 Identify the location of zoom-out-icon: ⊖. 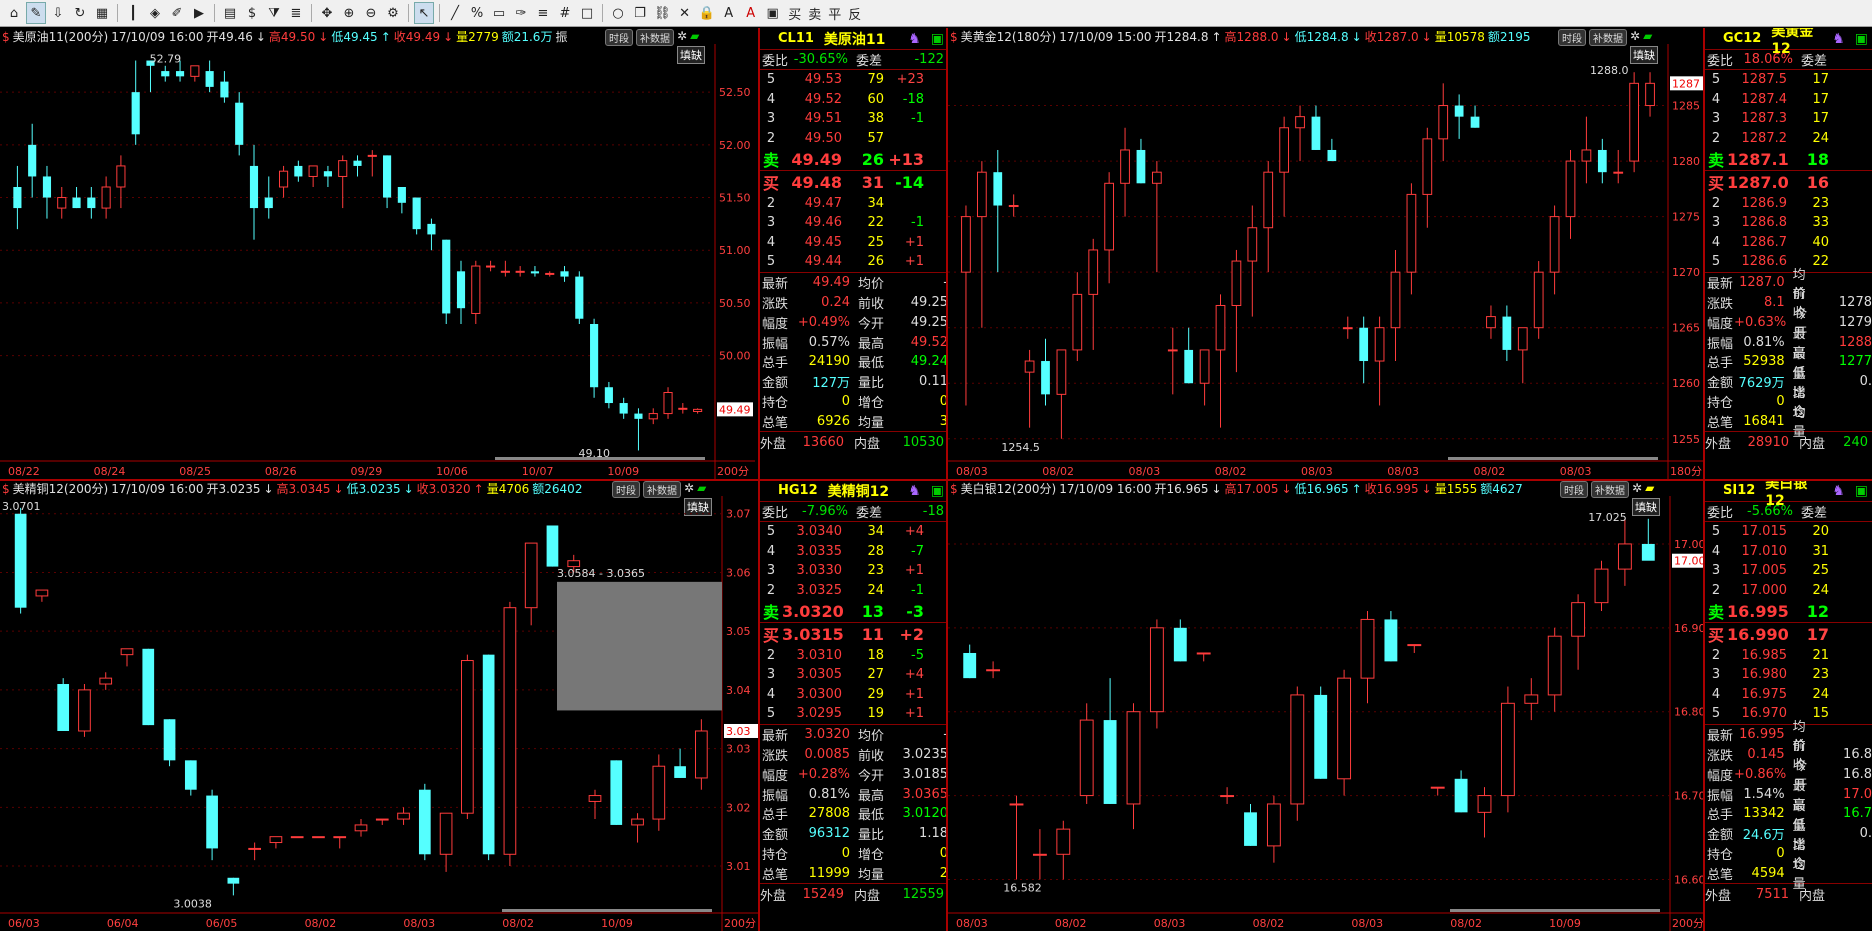
(371, 13).